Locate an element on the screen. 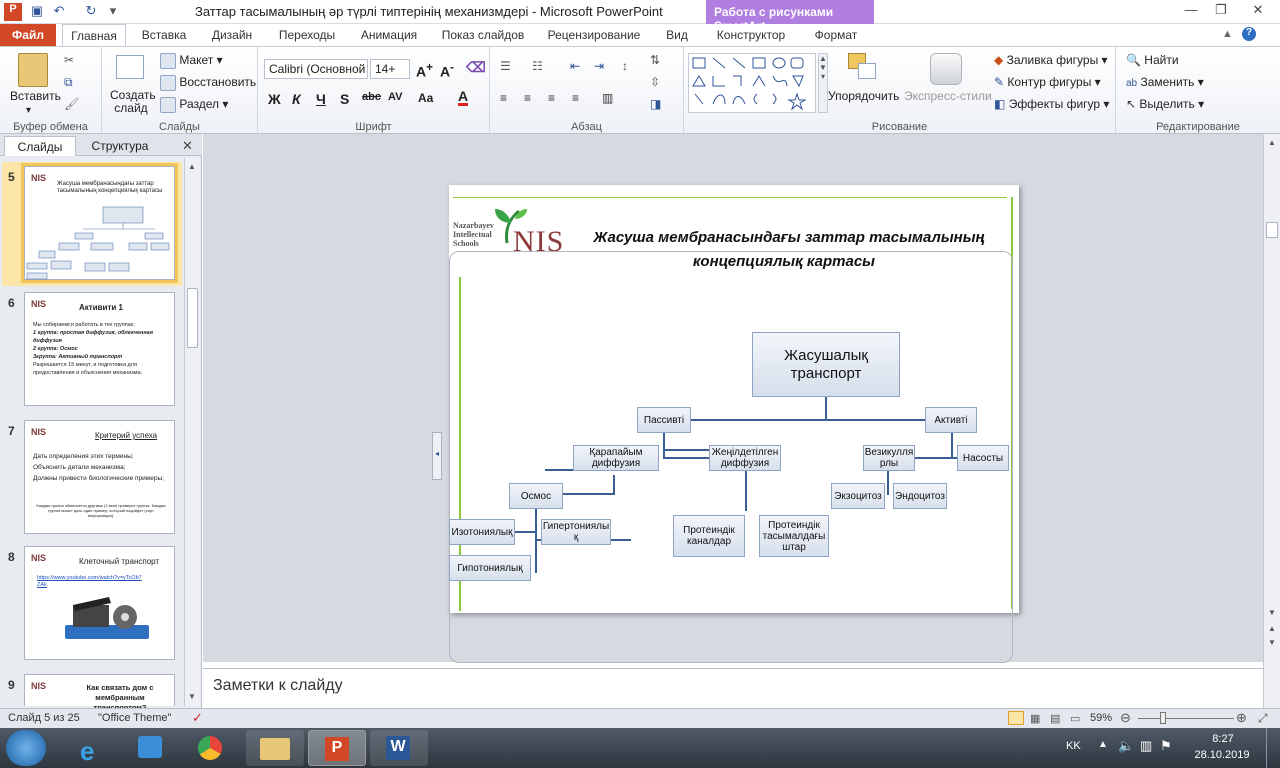 The image size is (1280, 768). slideshow-icon: ▭ is located at coordinates (1075, 718).